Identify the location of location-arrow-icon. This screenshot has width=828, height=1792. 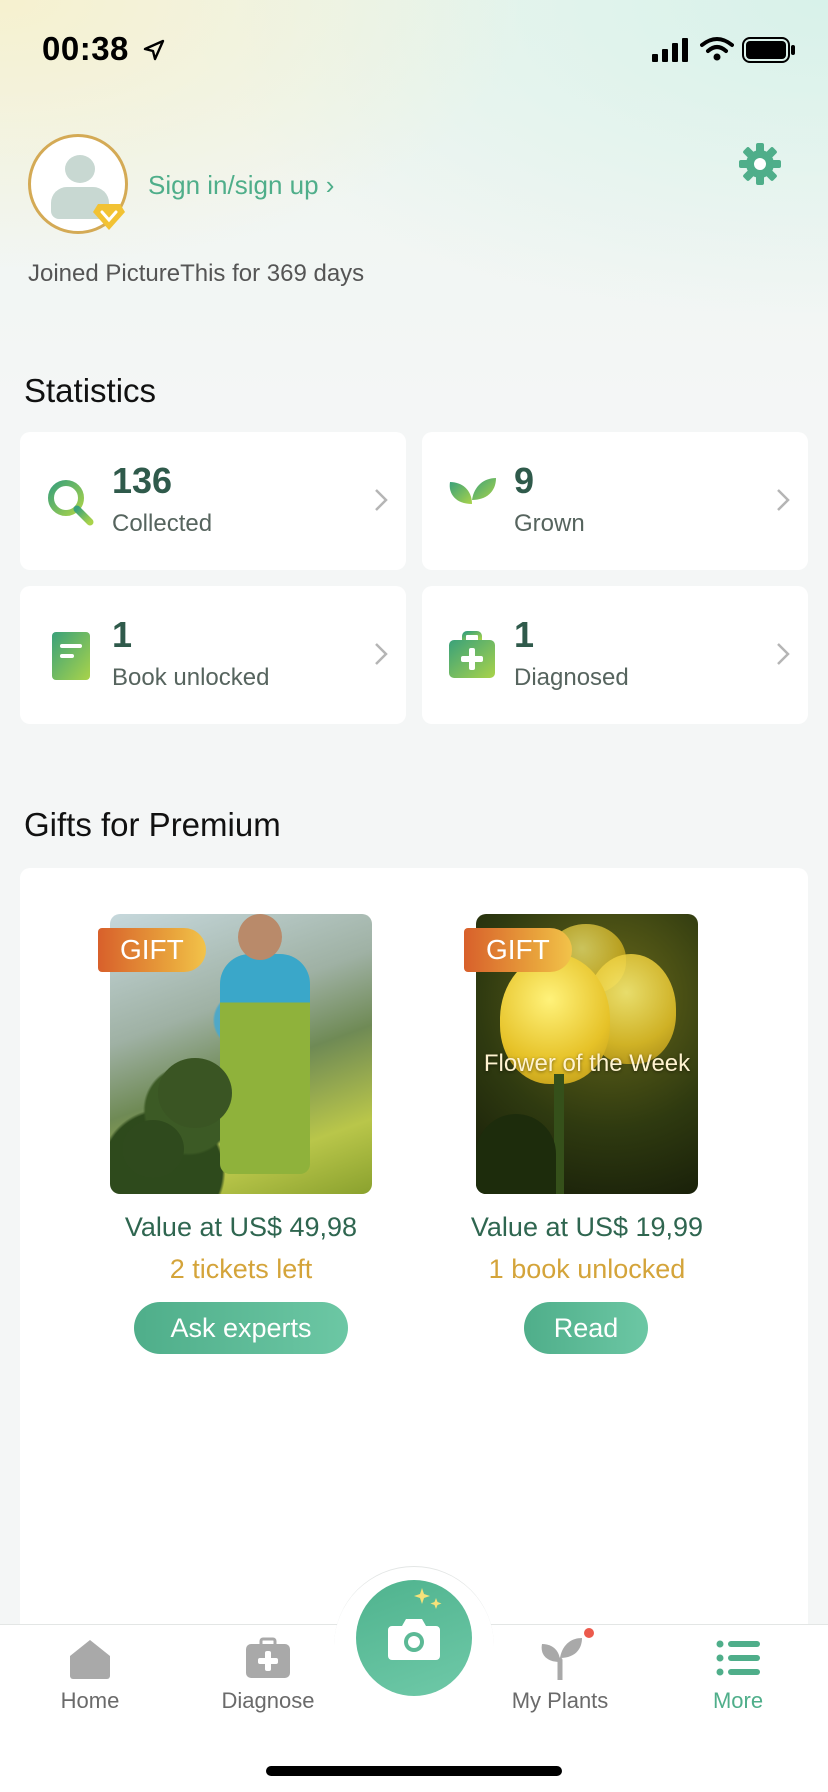
(154, 50).